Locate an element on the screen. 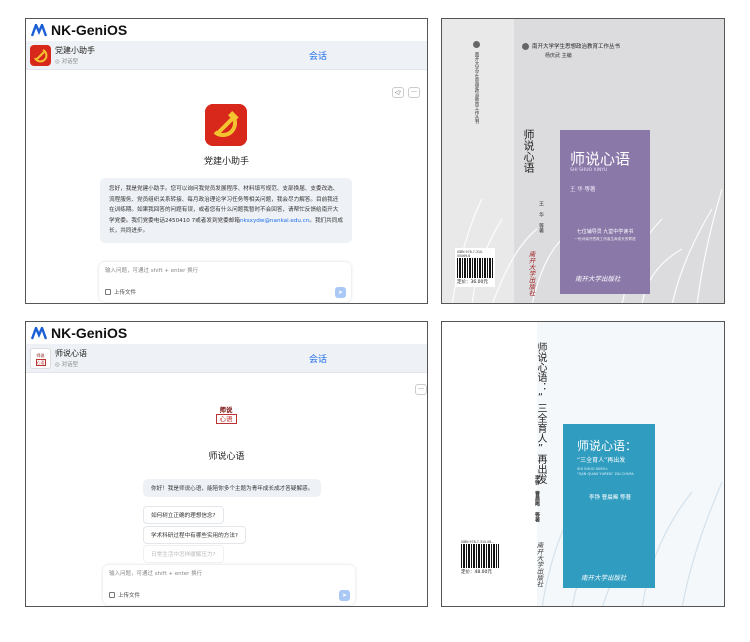 This screenshot has width=750, height=642. avatar-line-2: 心语 is located at coordinates (40, 362).